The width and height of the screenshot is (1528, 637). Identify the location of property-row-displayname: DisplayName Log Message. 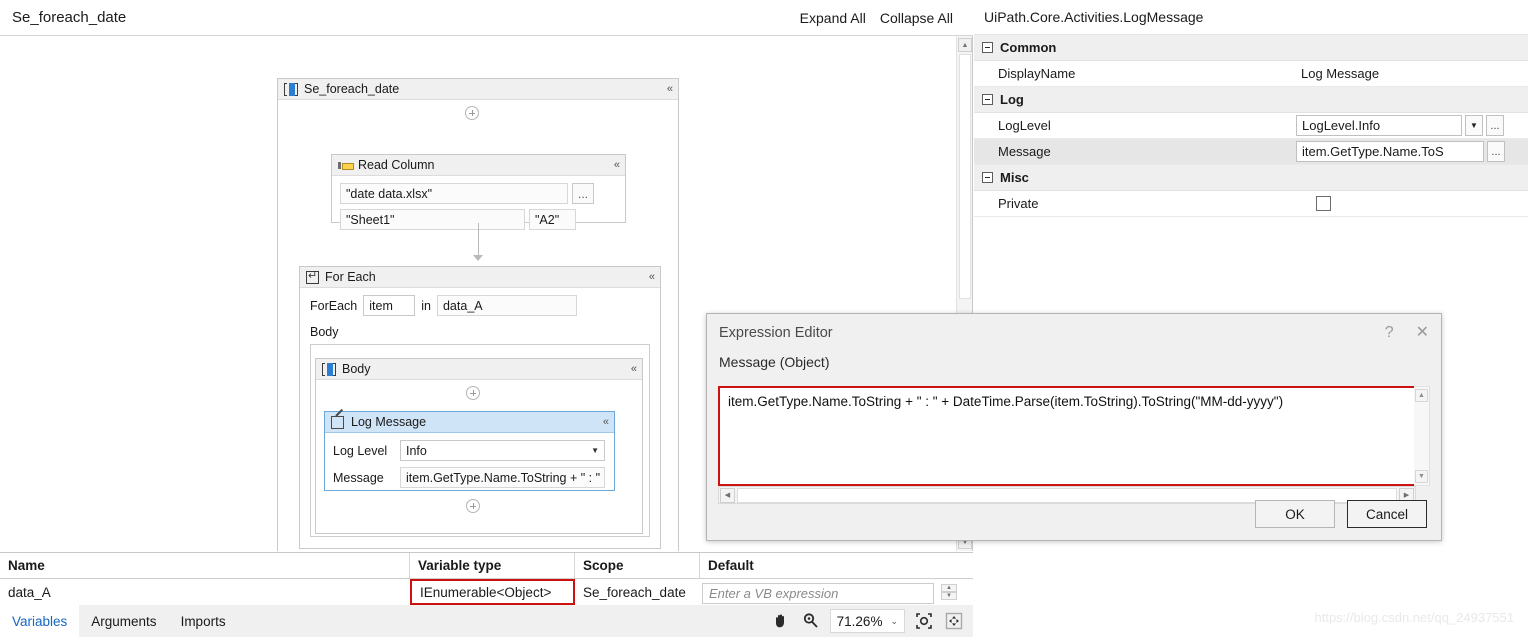
(1251, 74).